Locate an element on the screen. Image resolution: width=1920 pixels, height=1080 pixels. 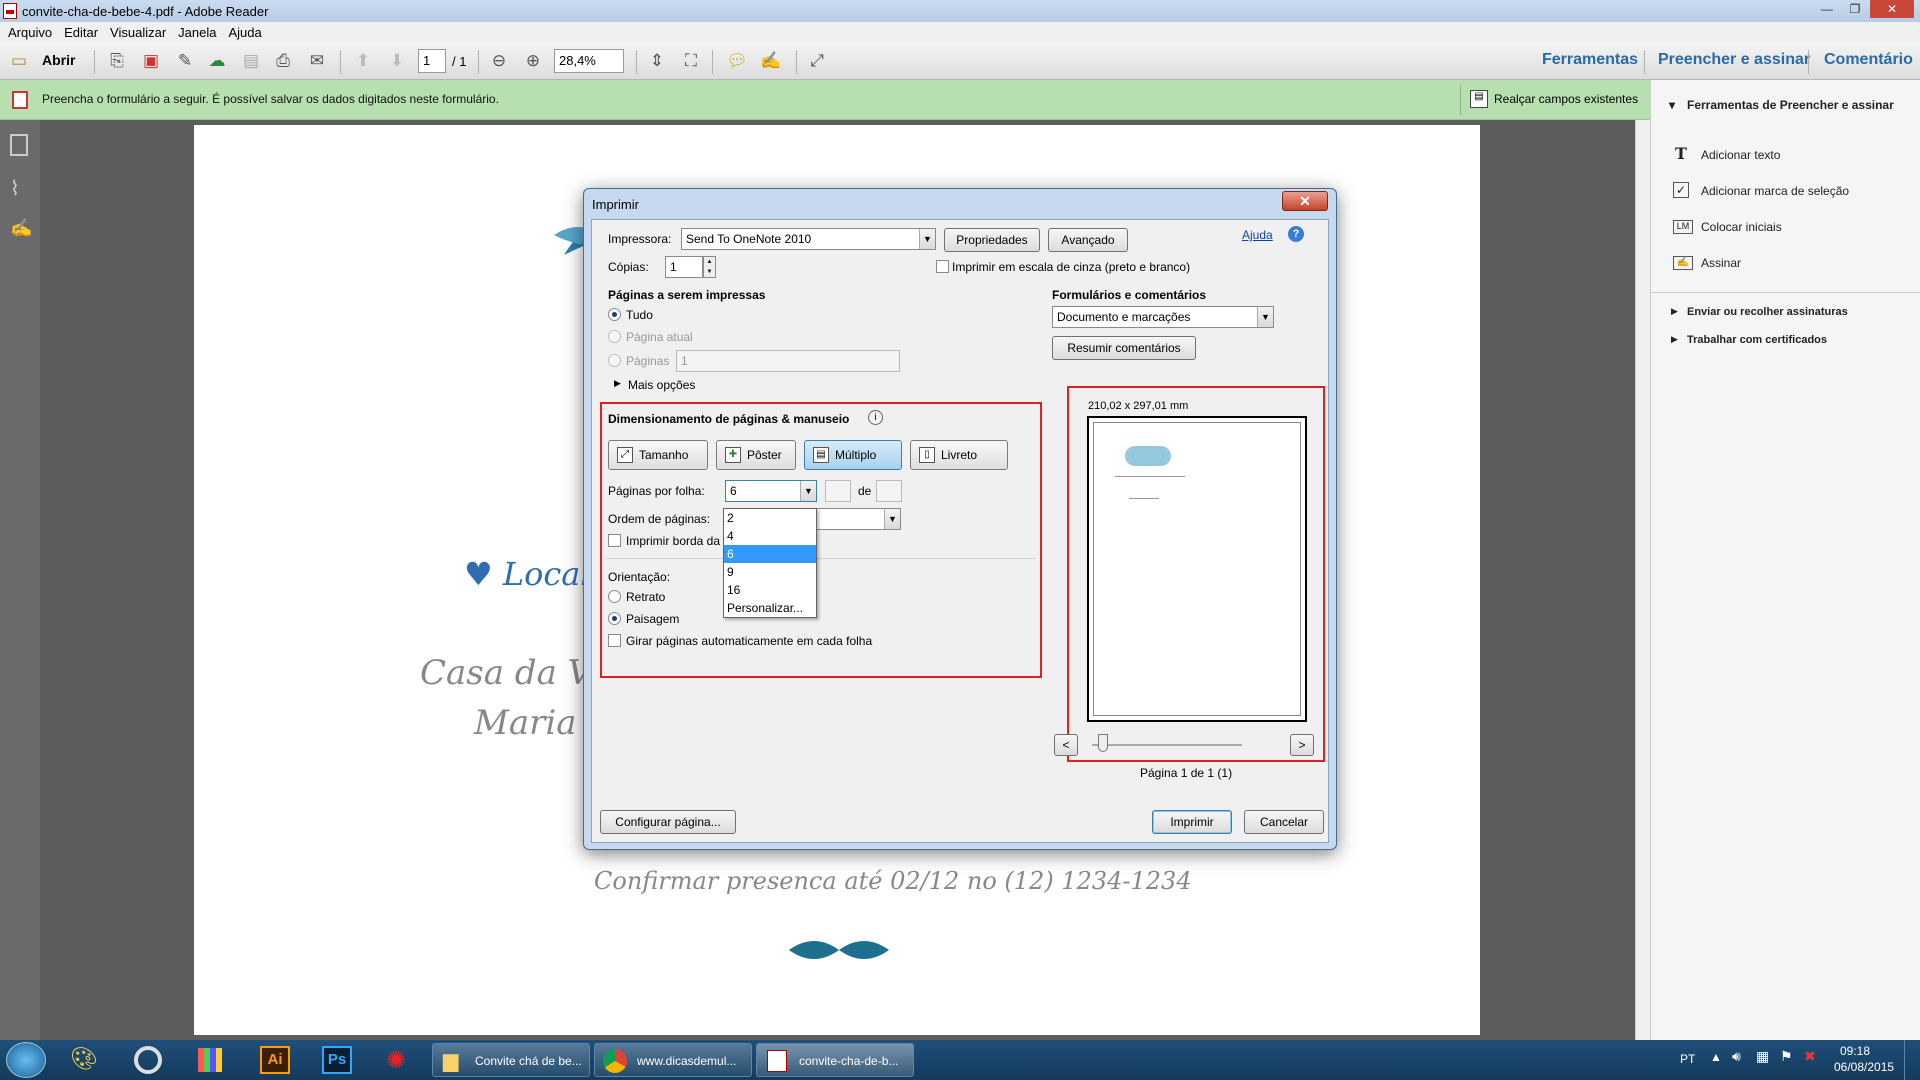
portrait-radio is located at coordinates (614, 596).